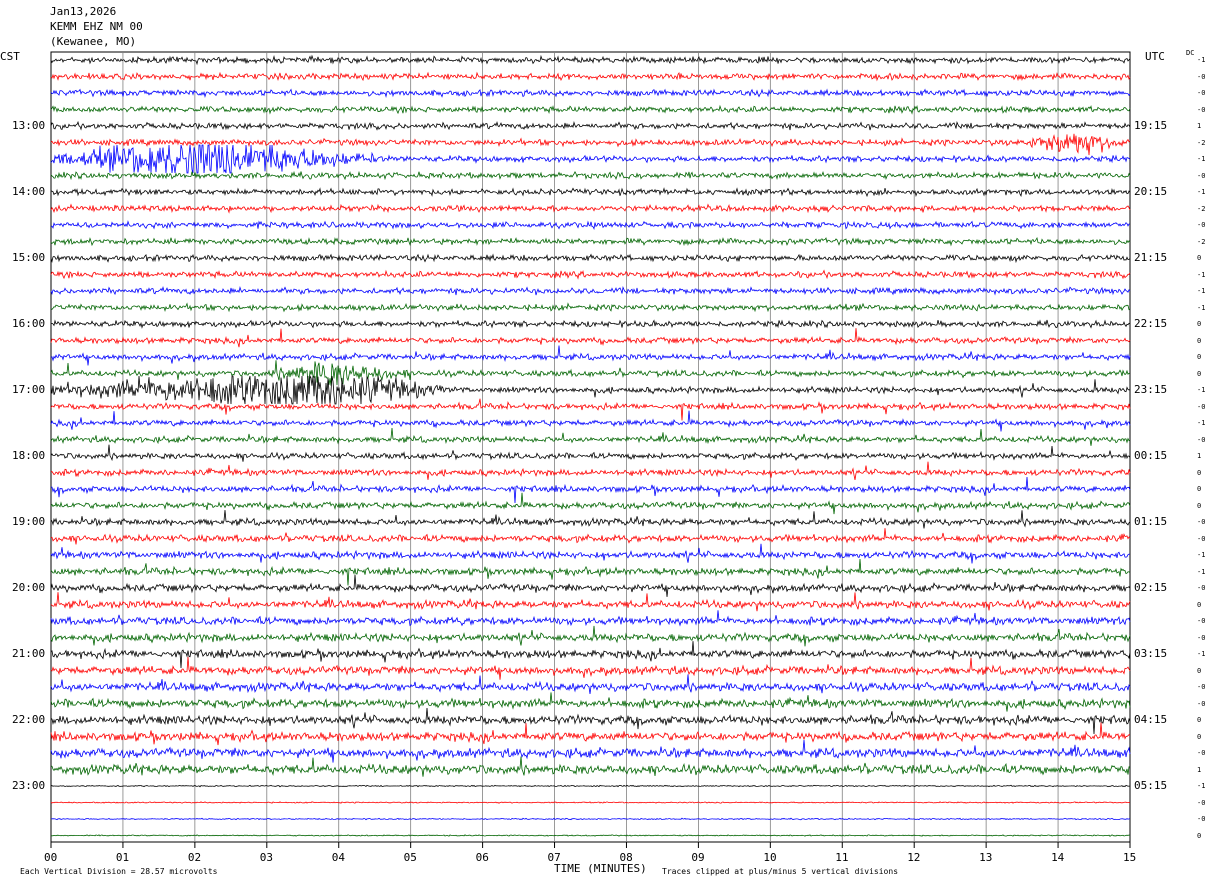  I want to click on right-hour-label: 21:15, so click(1151, 257).